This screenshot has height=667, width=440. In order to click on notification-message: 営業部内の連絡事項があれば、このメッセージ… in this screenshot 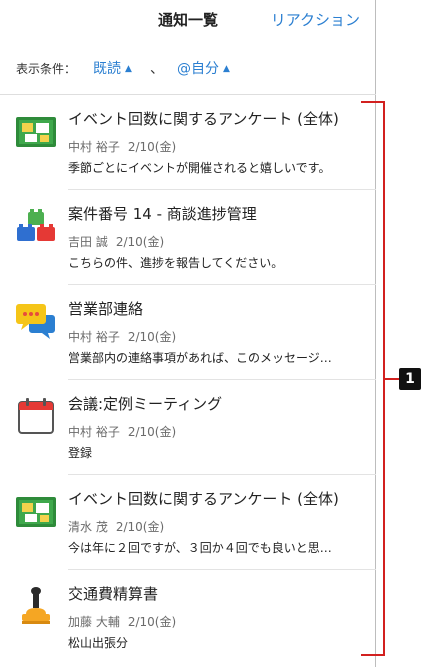, I will do `click(200, 358)`.